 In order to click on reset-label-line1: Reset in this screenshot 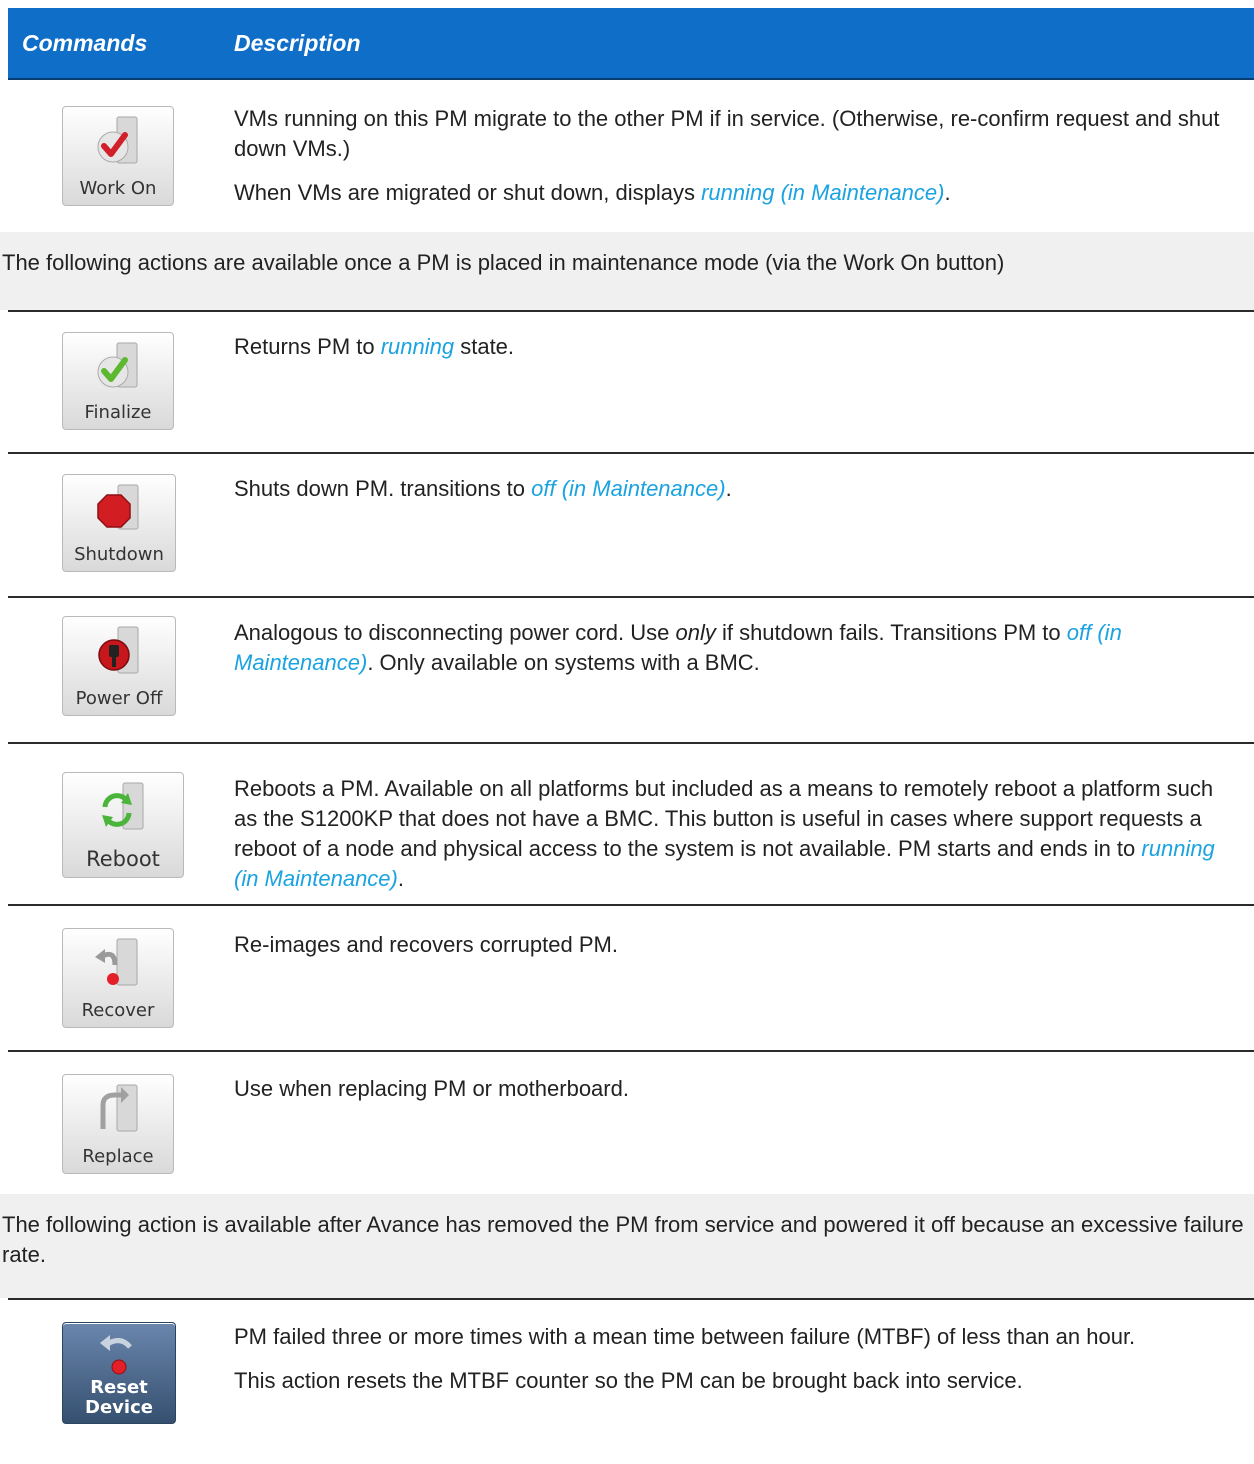, I will do `click(119, 1387)`.